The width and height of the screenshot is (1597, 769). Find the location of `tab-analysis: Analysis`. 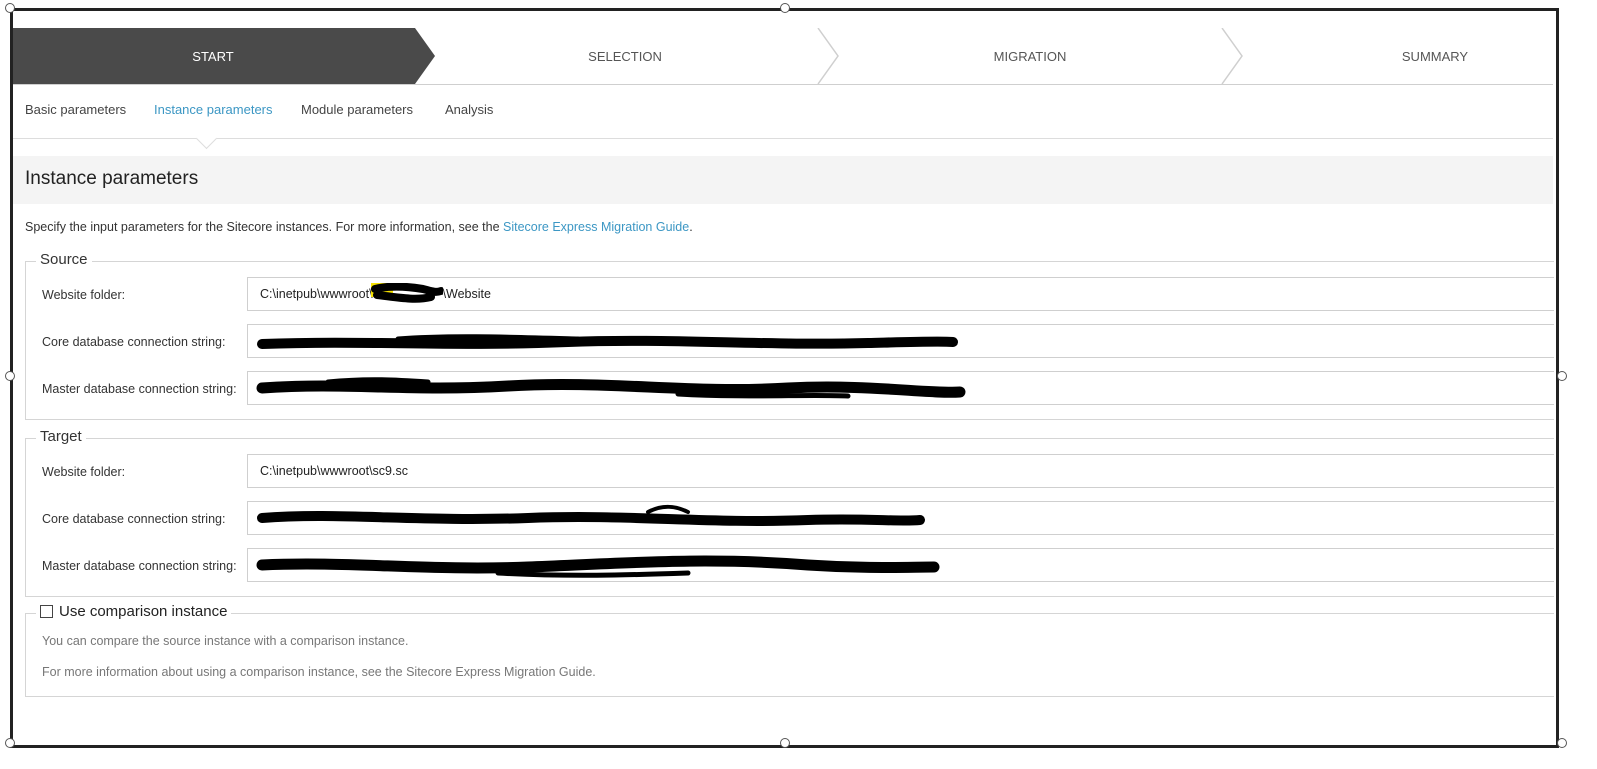

tab-analysis: Analysis is located at coordinates (469, 109).